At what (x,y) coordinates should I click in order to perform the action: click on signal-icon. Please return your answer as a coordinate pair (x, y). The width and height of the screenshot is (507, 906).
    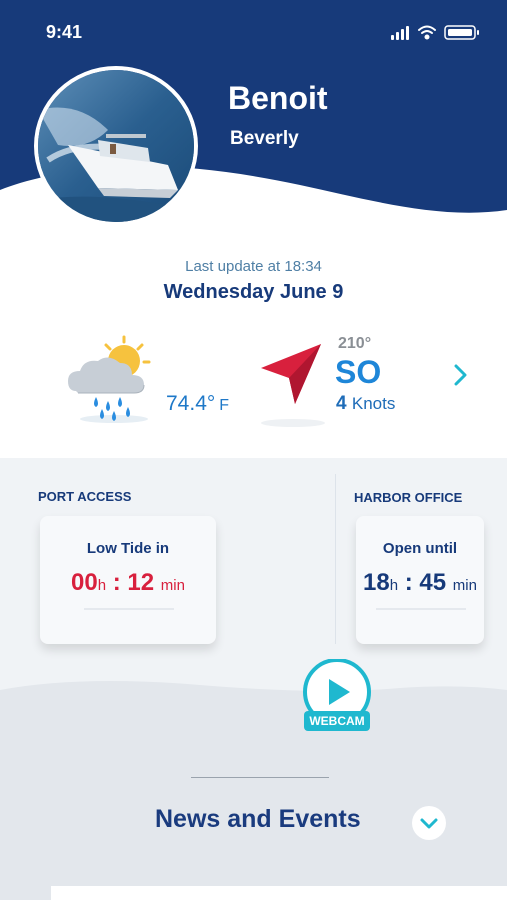
    Looking at the image, I should click on (400, 33).